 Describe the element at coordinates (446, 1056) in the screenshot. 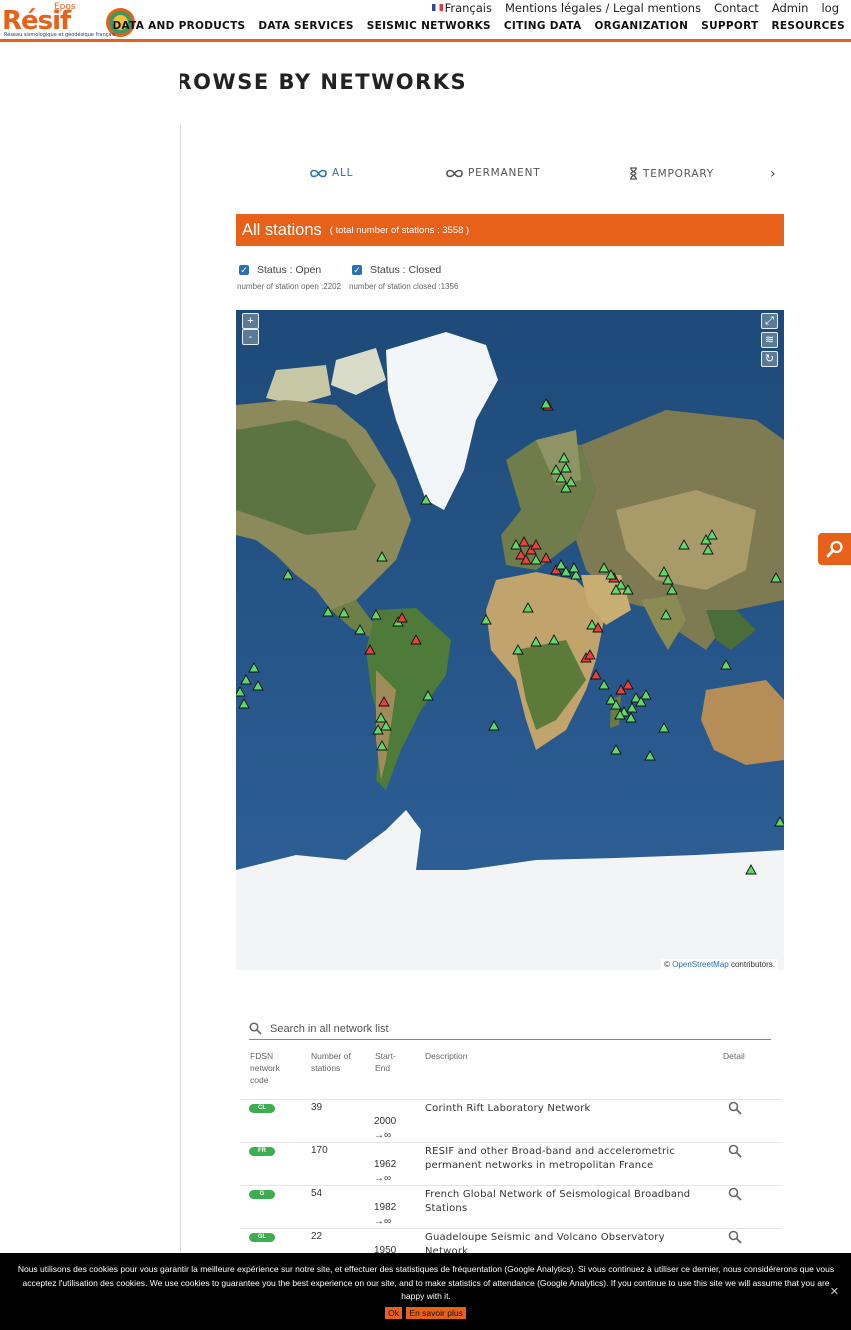

I see `header-description: Description` at that location.